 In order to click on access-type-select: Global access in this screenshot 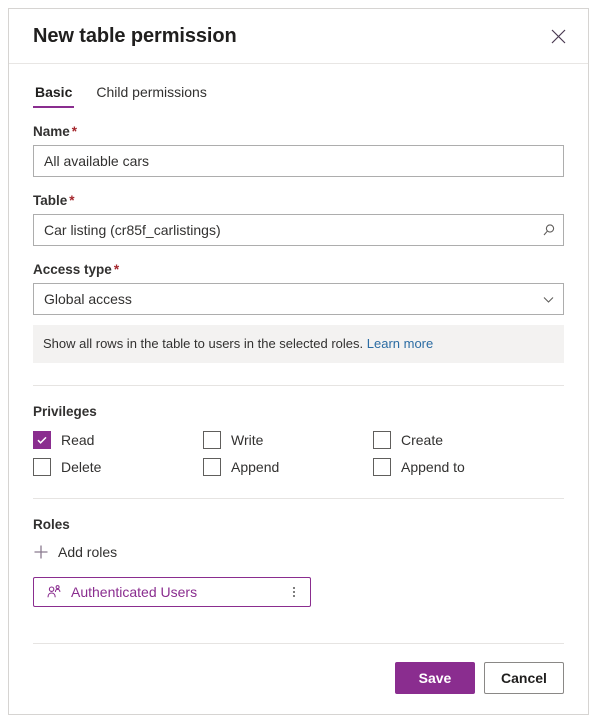, I will do `click(298, 299)`.